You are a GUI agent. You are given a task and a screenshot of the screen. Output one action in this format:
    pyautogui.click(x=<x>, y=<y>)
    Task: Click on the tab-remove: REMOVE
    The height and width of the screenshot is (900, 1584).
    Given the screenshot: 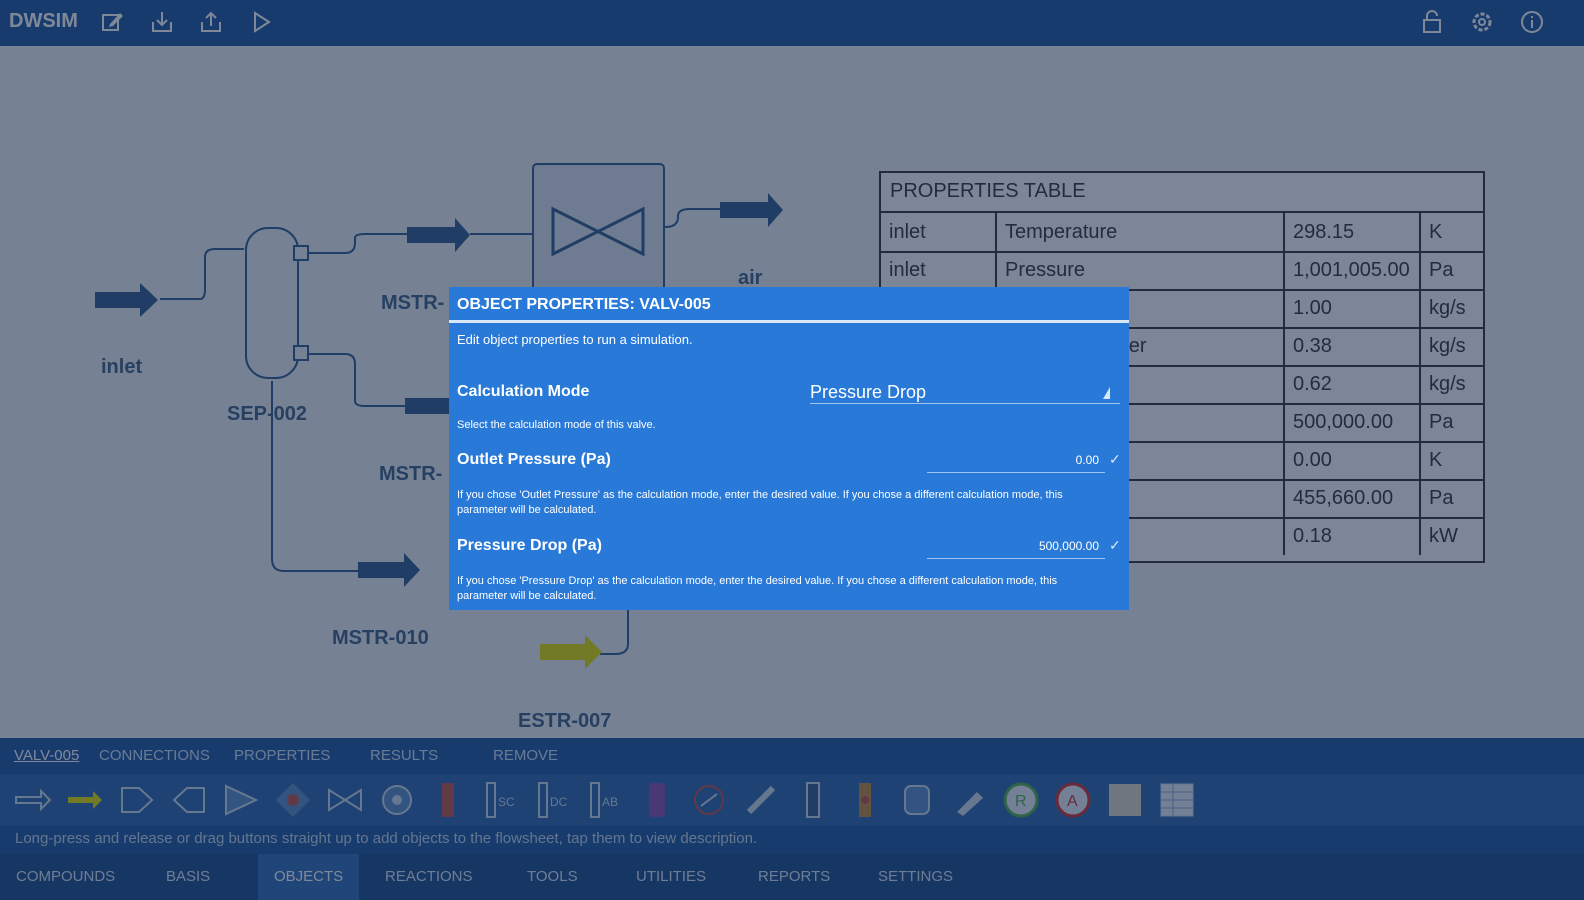 What is the action you would take?
    pyautogui.click(x=525, y=755)
    